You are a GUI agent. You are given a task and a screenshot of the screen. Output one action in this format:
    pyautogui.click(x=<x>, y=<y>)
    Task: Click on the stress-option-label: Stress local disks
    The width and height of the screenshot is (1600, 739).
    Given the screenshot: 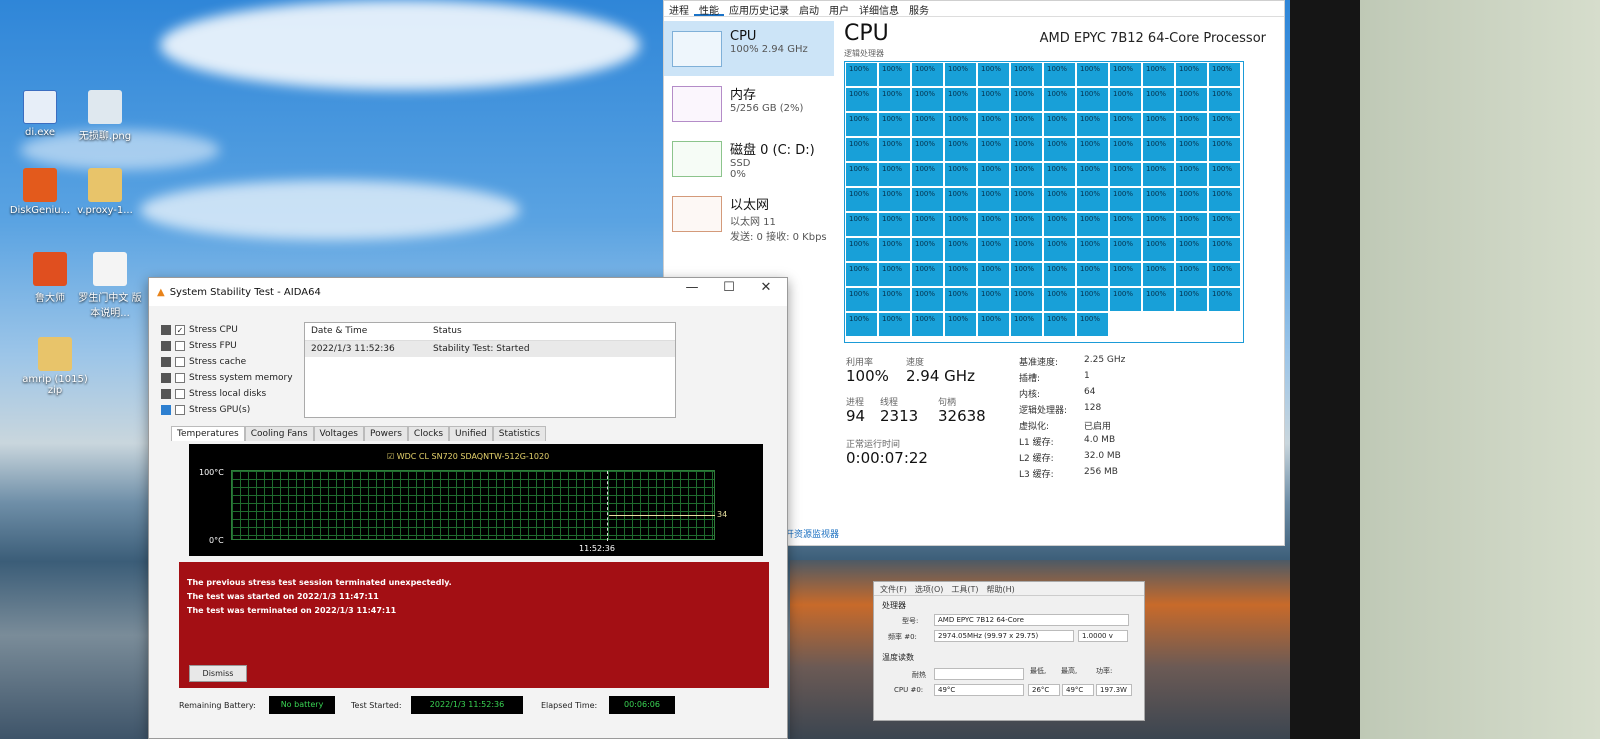 What is the action you would take?
    pyautogui.click(x=228, y=394)
    